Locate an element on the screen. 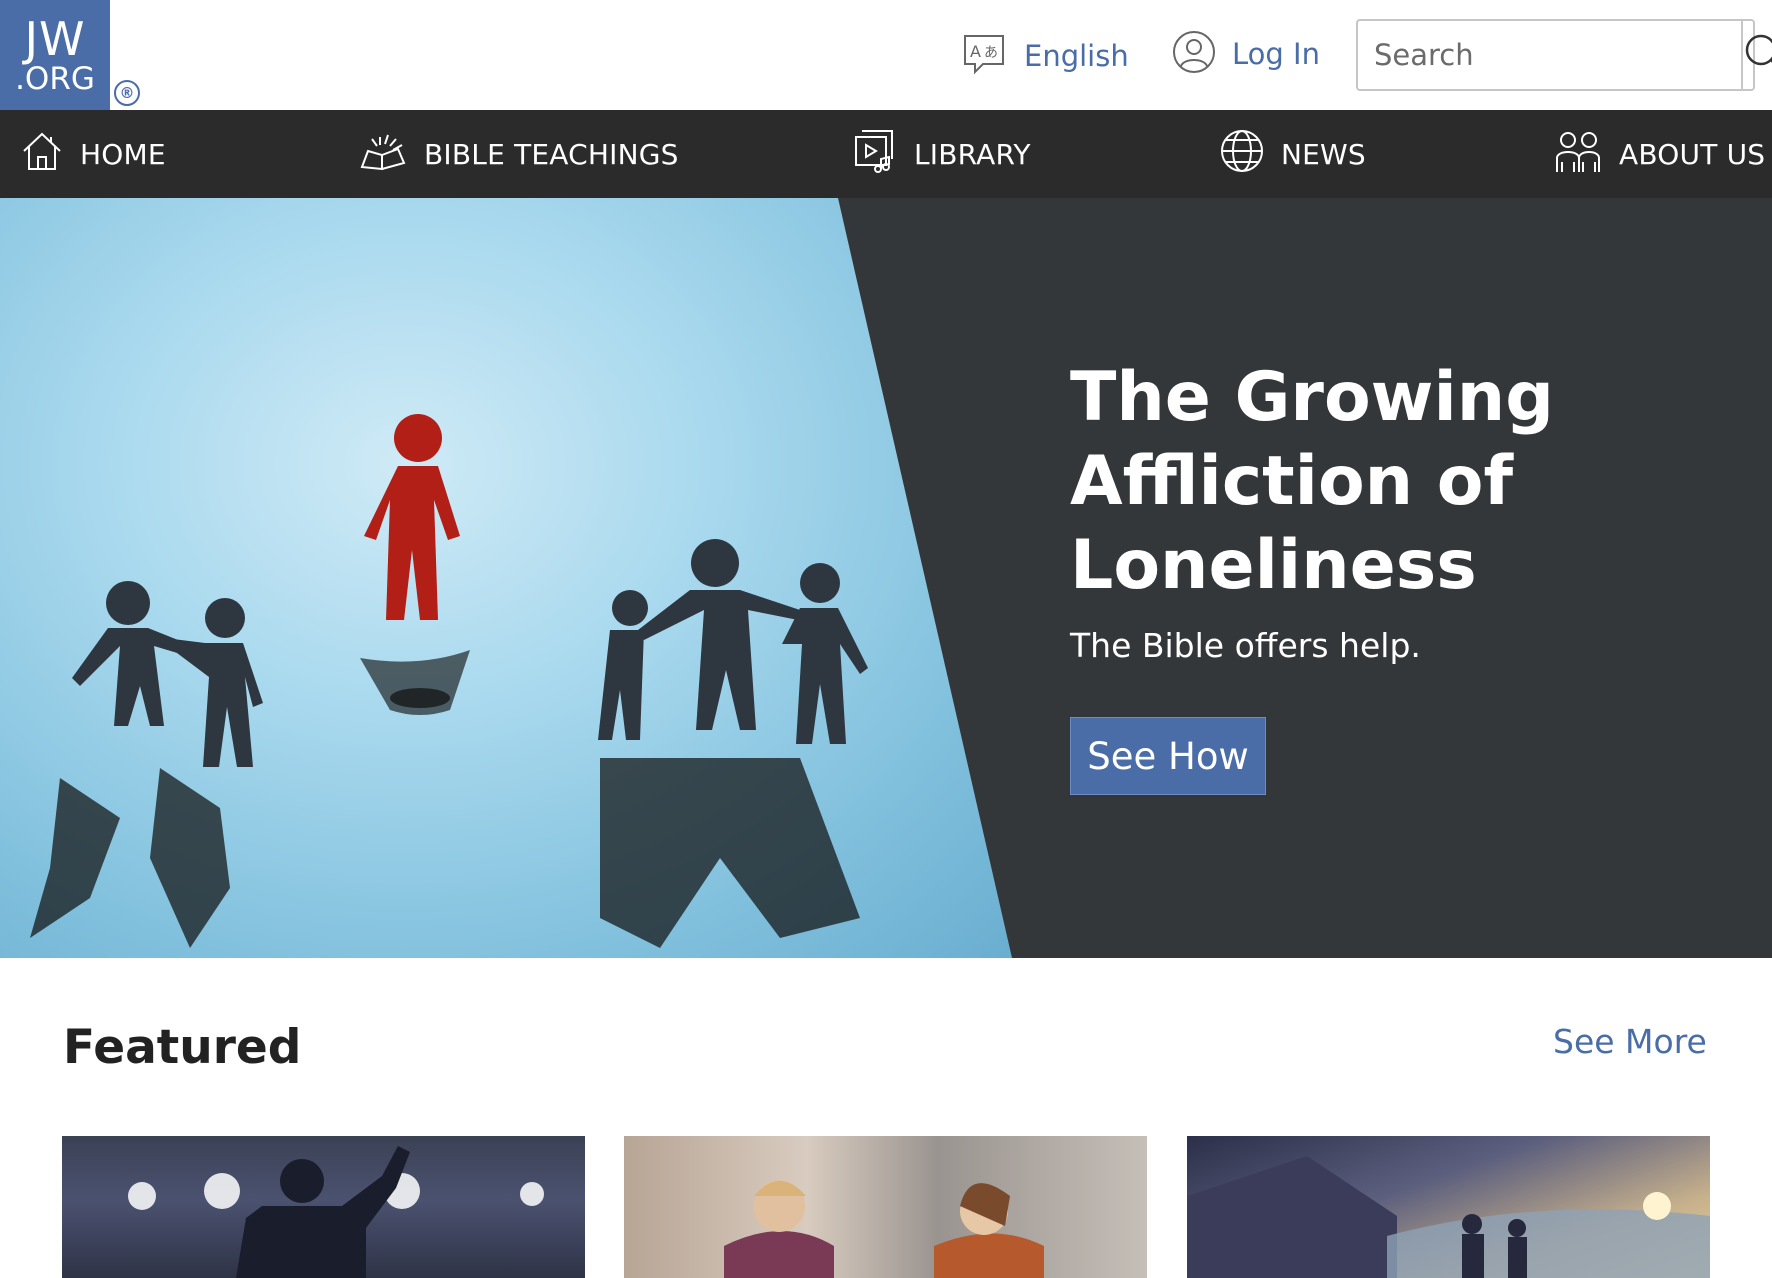  logo-text-org: .ORG is located at coordinates (55, 78).